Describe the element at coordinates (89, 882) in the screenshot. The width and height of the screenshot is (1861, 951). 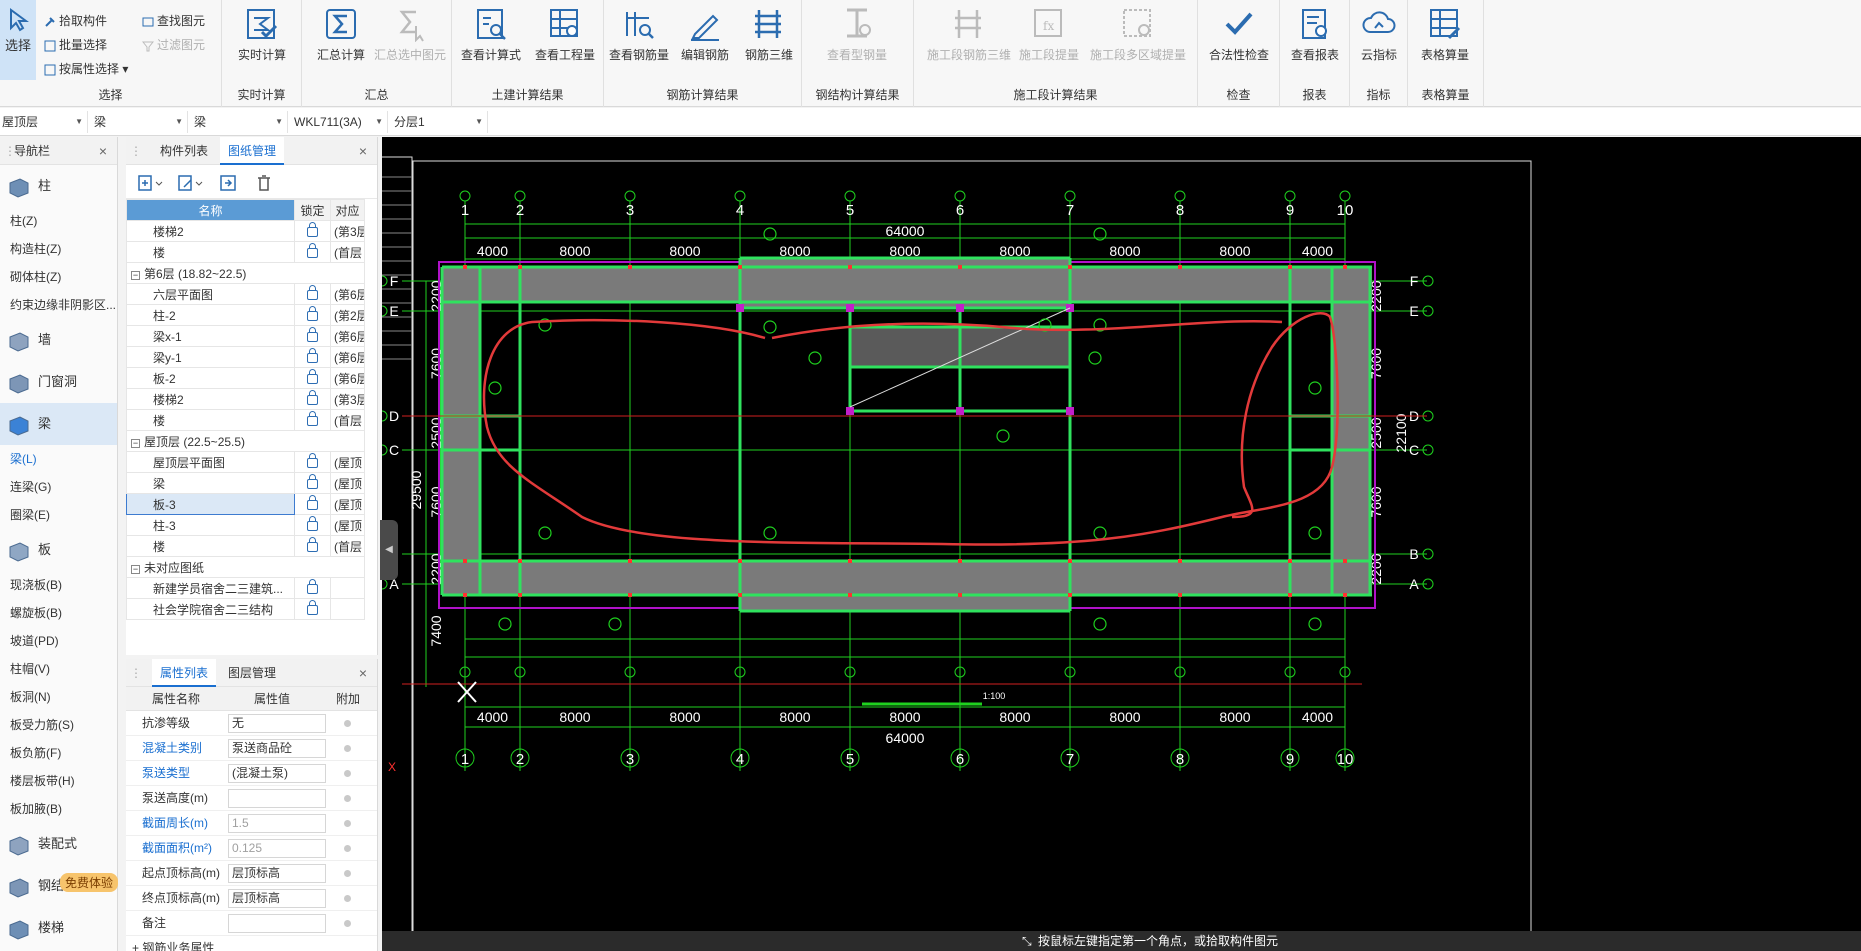
I see `free-trial-badge: 免费体验` at that location.